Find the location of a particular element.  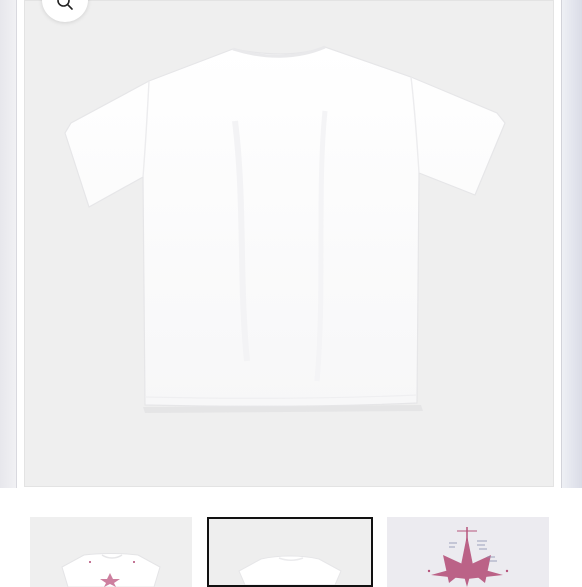

next-slide-edge is located at coordinates (571, 244).